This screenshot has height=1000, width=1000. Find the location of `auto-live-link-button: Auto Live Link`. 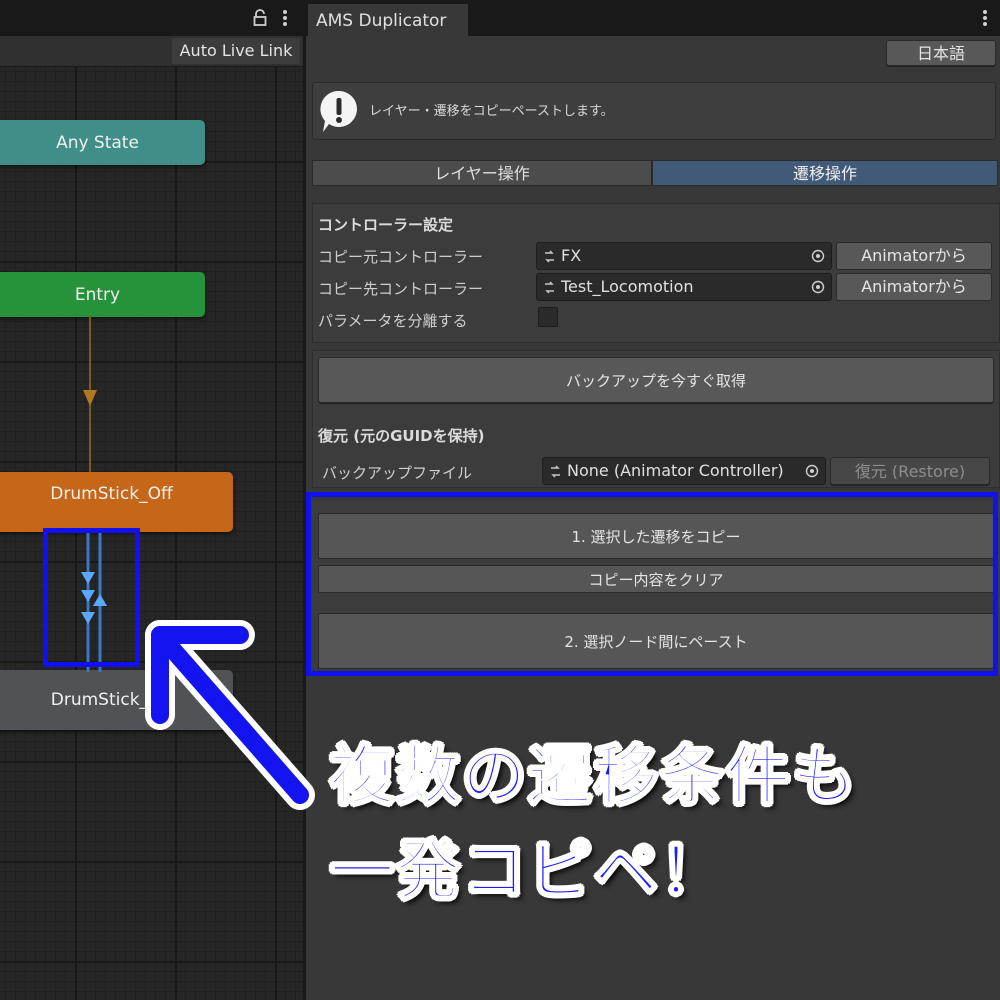

auto-live-link-button: Auto Live Link is located at coordinates (236, 51).